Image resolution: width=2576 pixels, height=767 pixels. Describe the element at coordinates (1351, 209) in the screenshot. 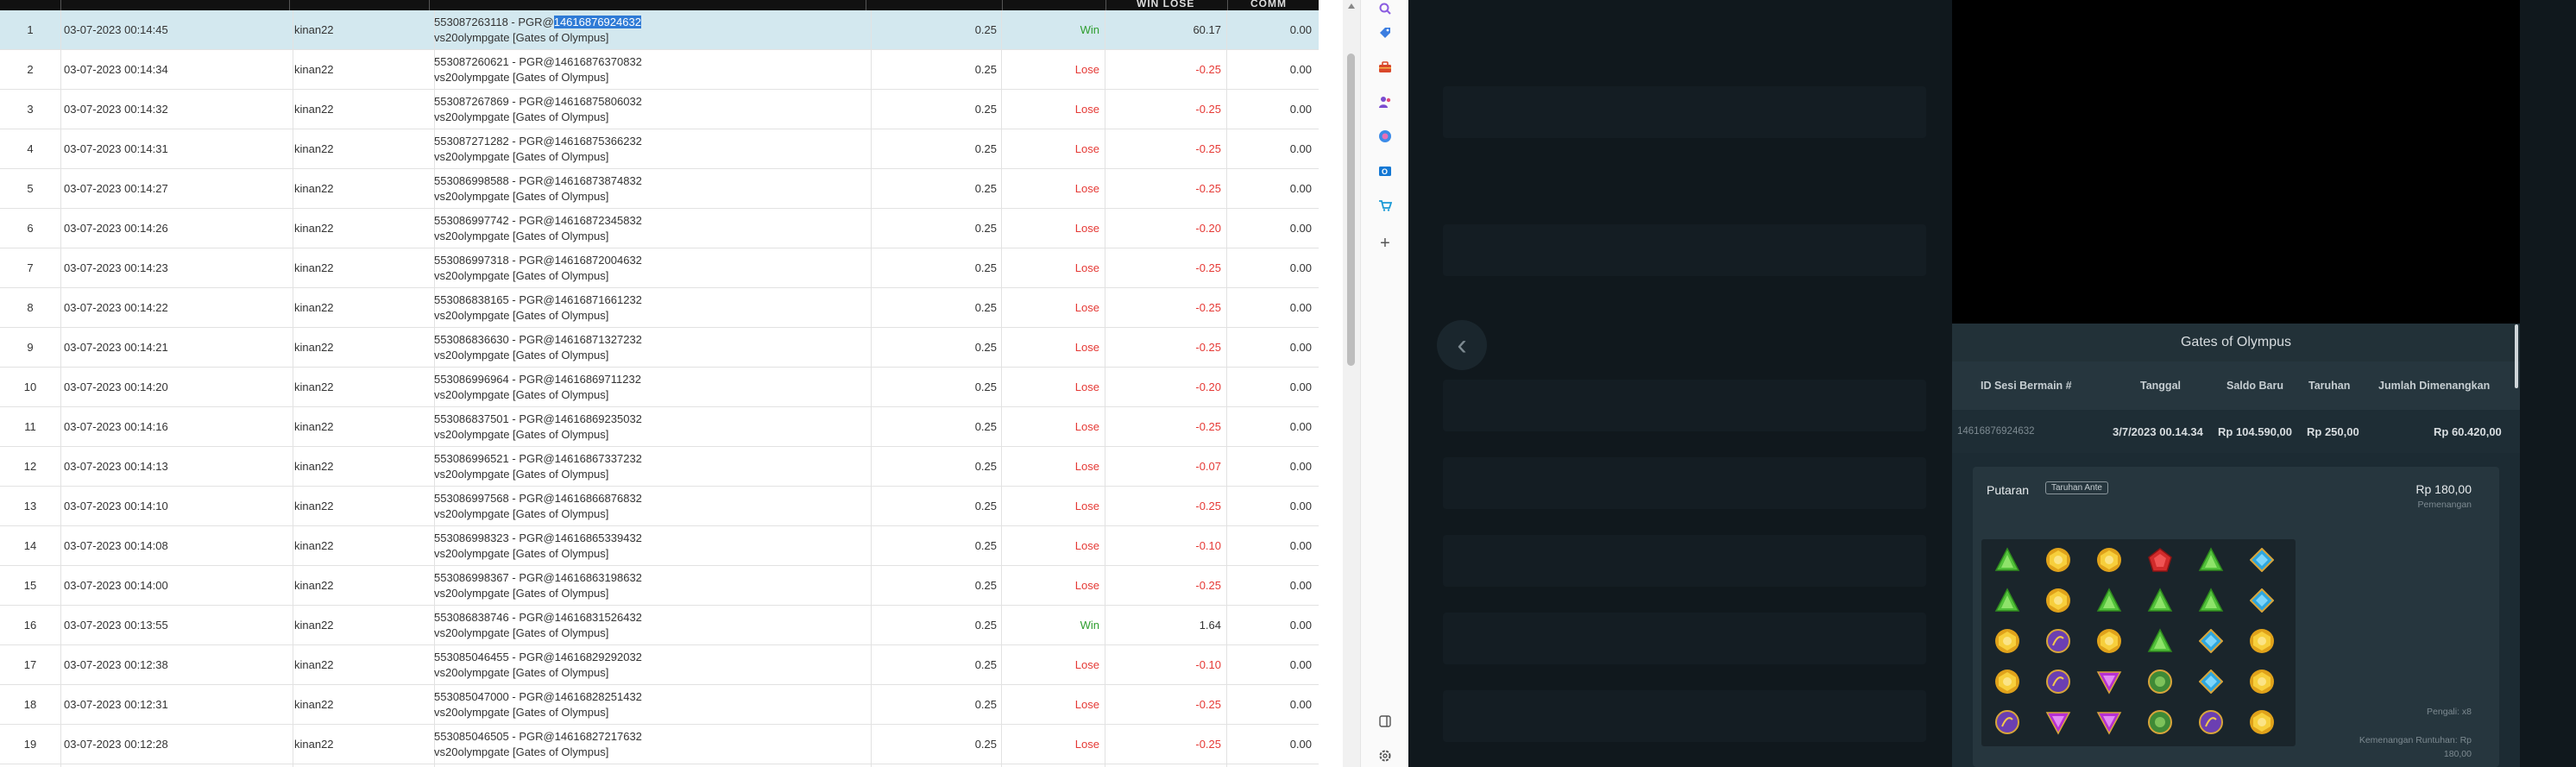

I see `scroll-thumb` at that location.